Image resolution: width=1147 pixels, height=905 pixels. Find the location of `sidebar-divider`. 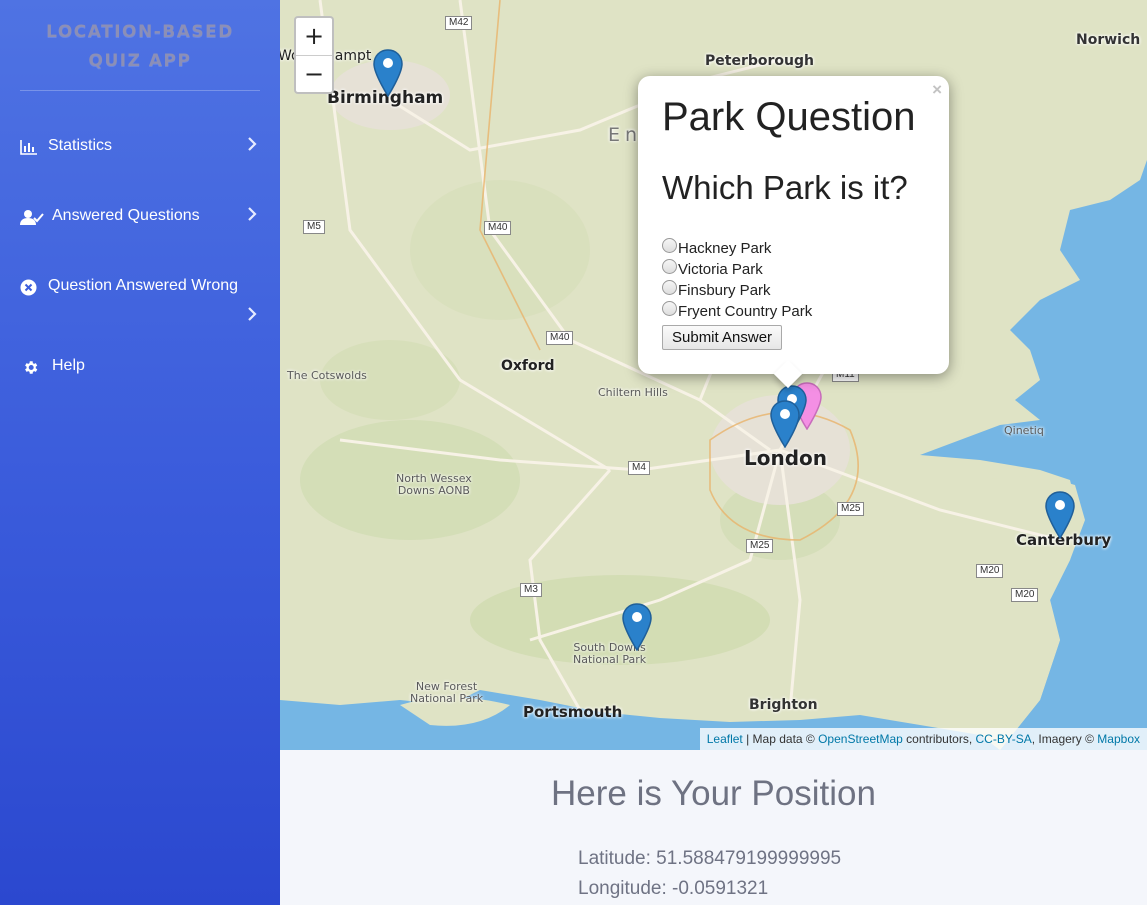

sidebar-divider is located at coordinates (140, 90).